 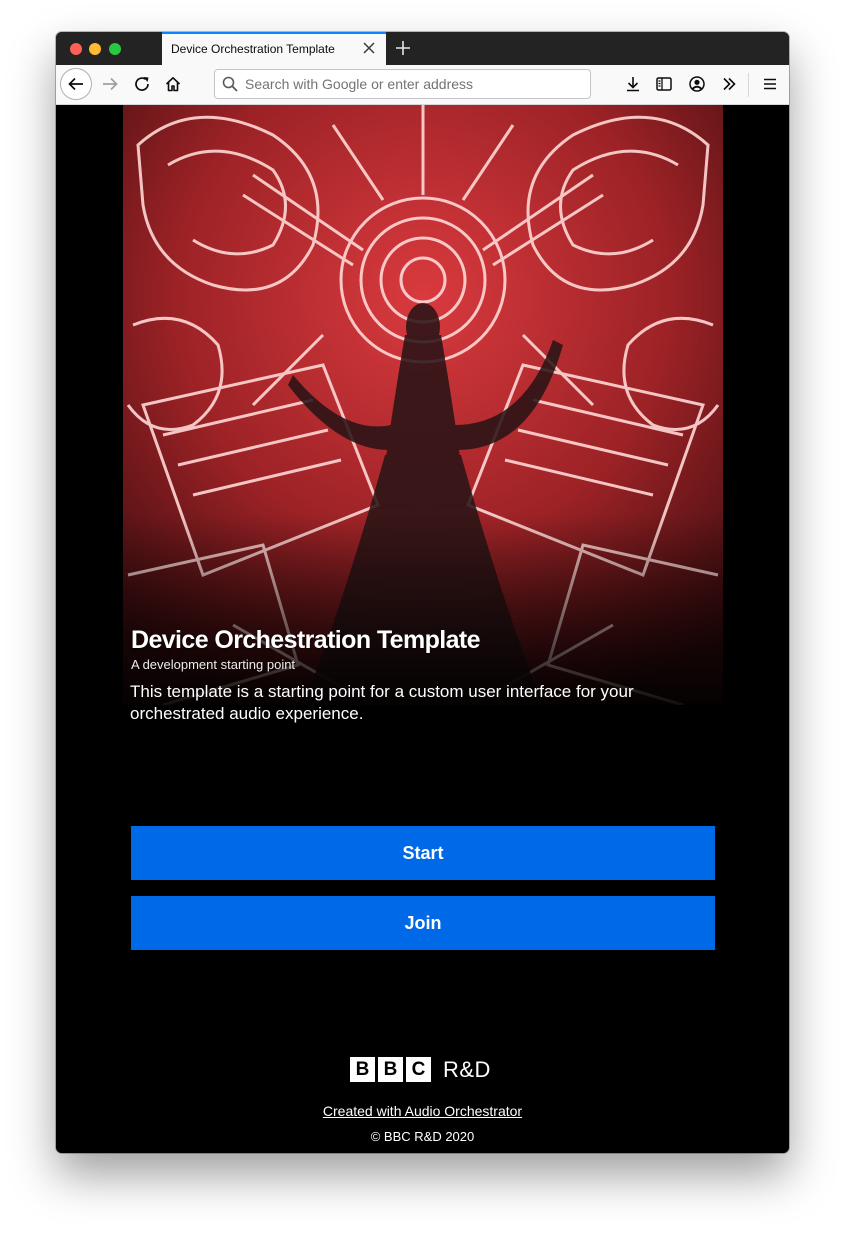 What do you see at coordinates (173, 84) in the screenshot?
I see `home-icon` at bounding box center [173, 84].